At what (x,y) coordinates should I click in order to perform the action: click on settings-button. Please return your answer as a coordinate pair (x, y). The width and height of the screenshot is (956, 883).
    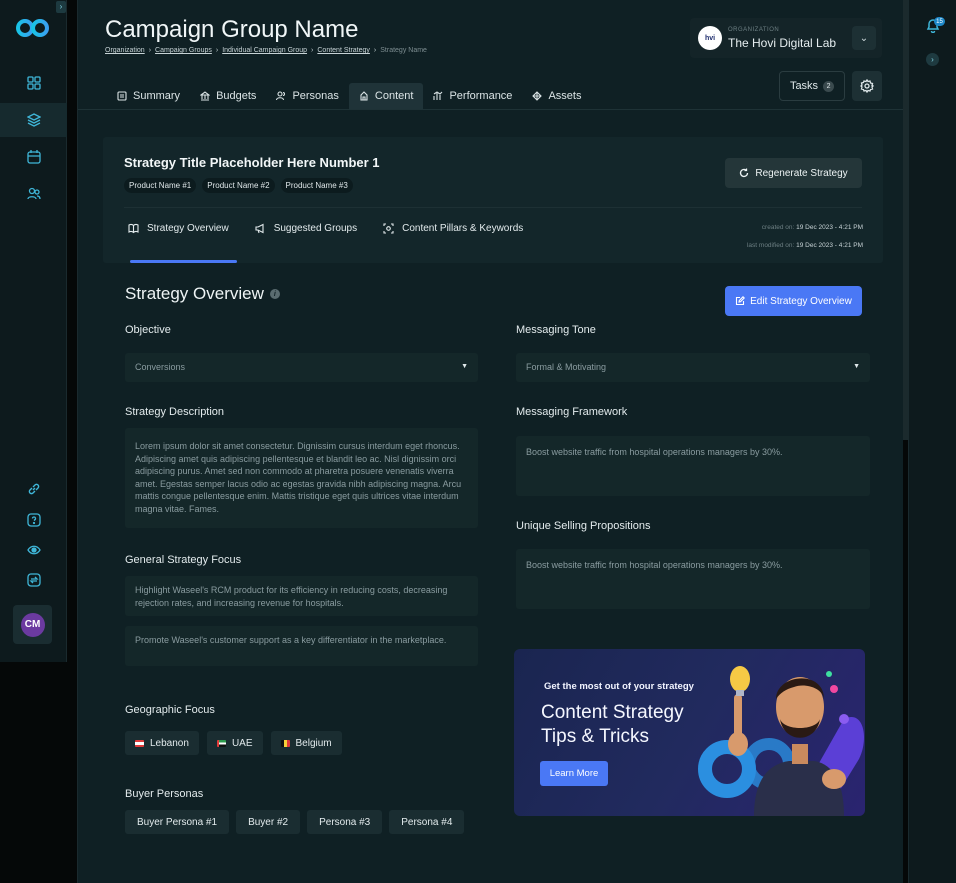
    Looking at the image, I should click on (867, 86).